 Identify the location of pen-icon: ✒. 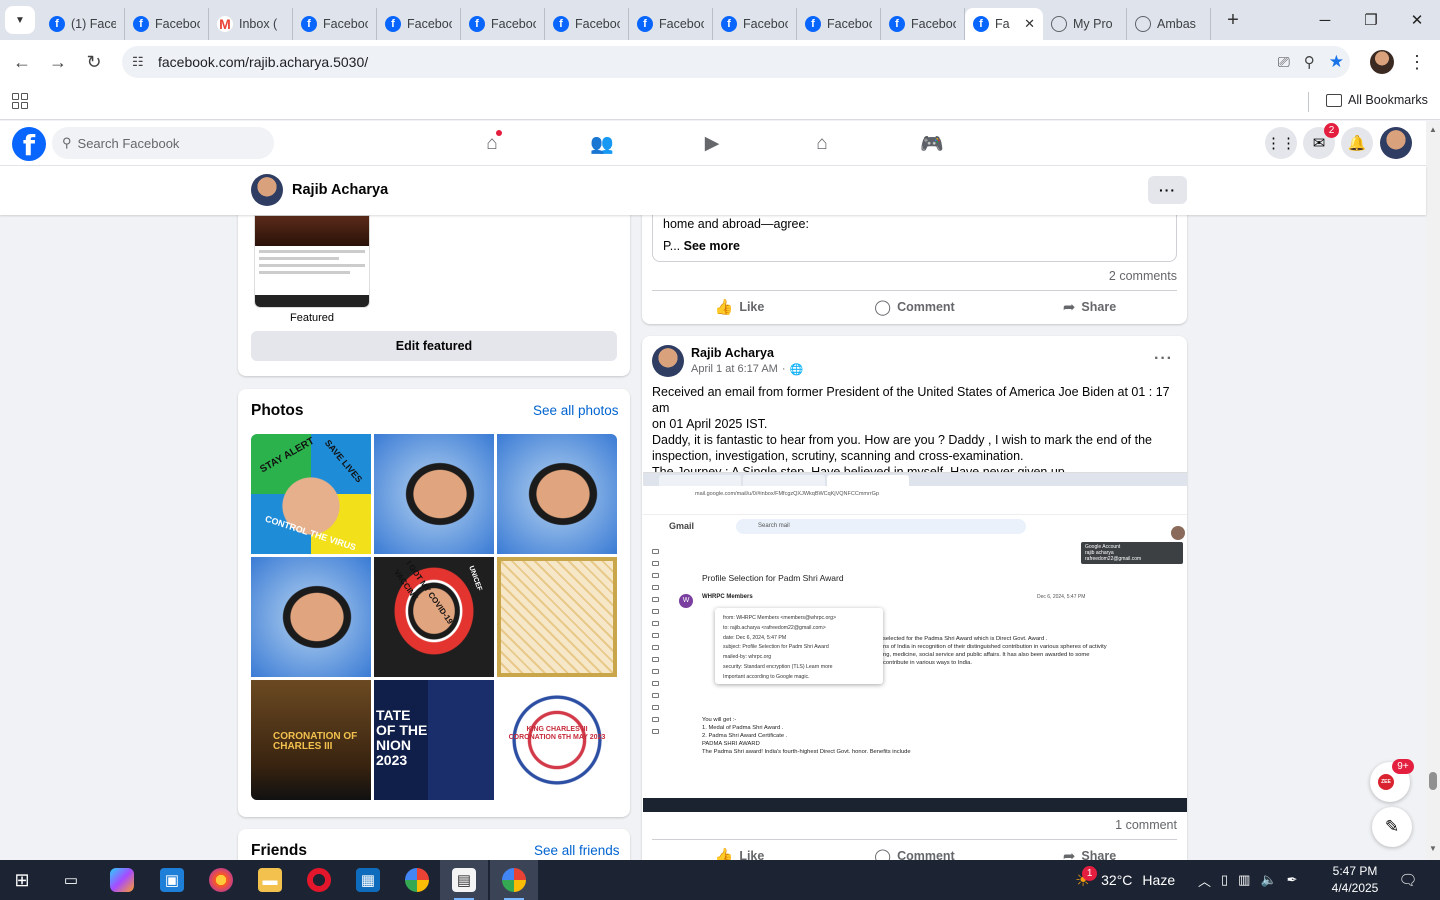
(1292, 880).